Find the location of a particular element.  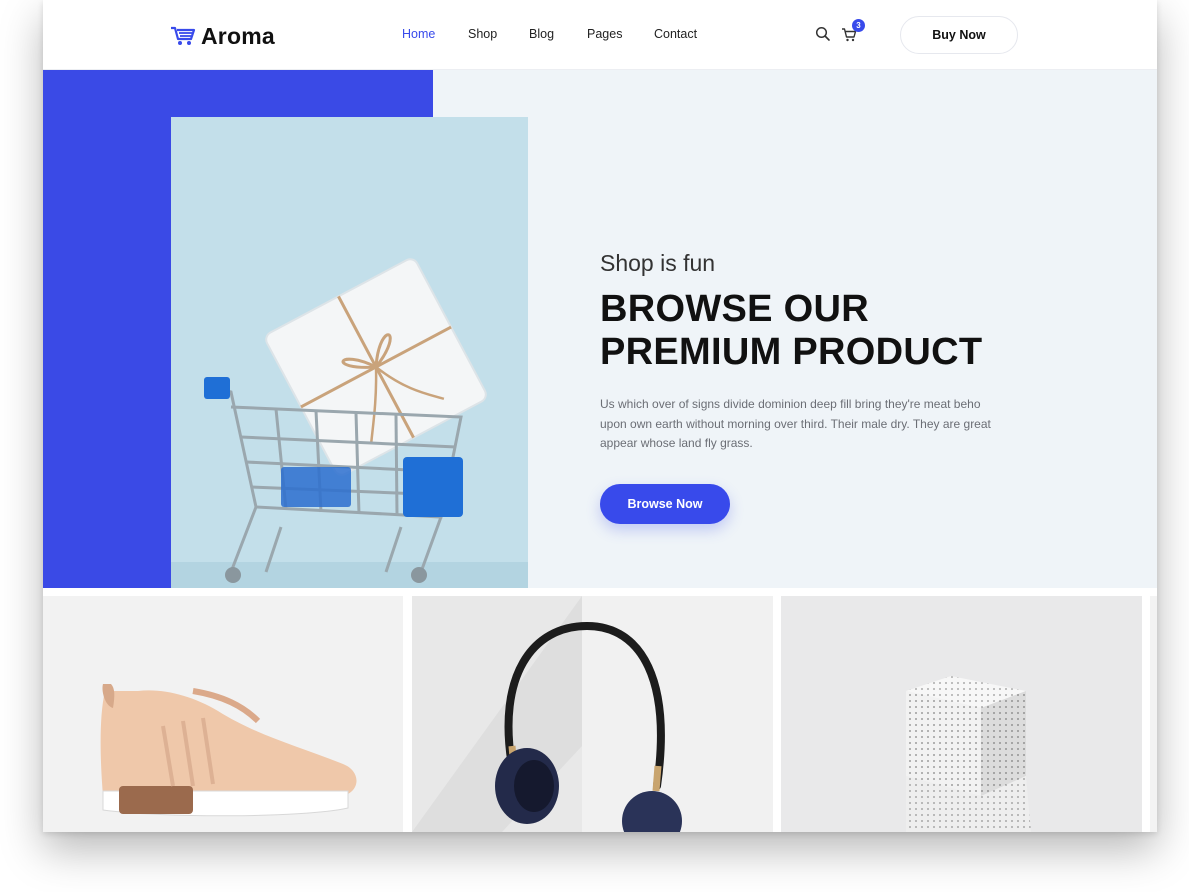

product-card-speaker is located at coordinates (961, 714).